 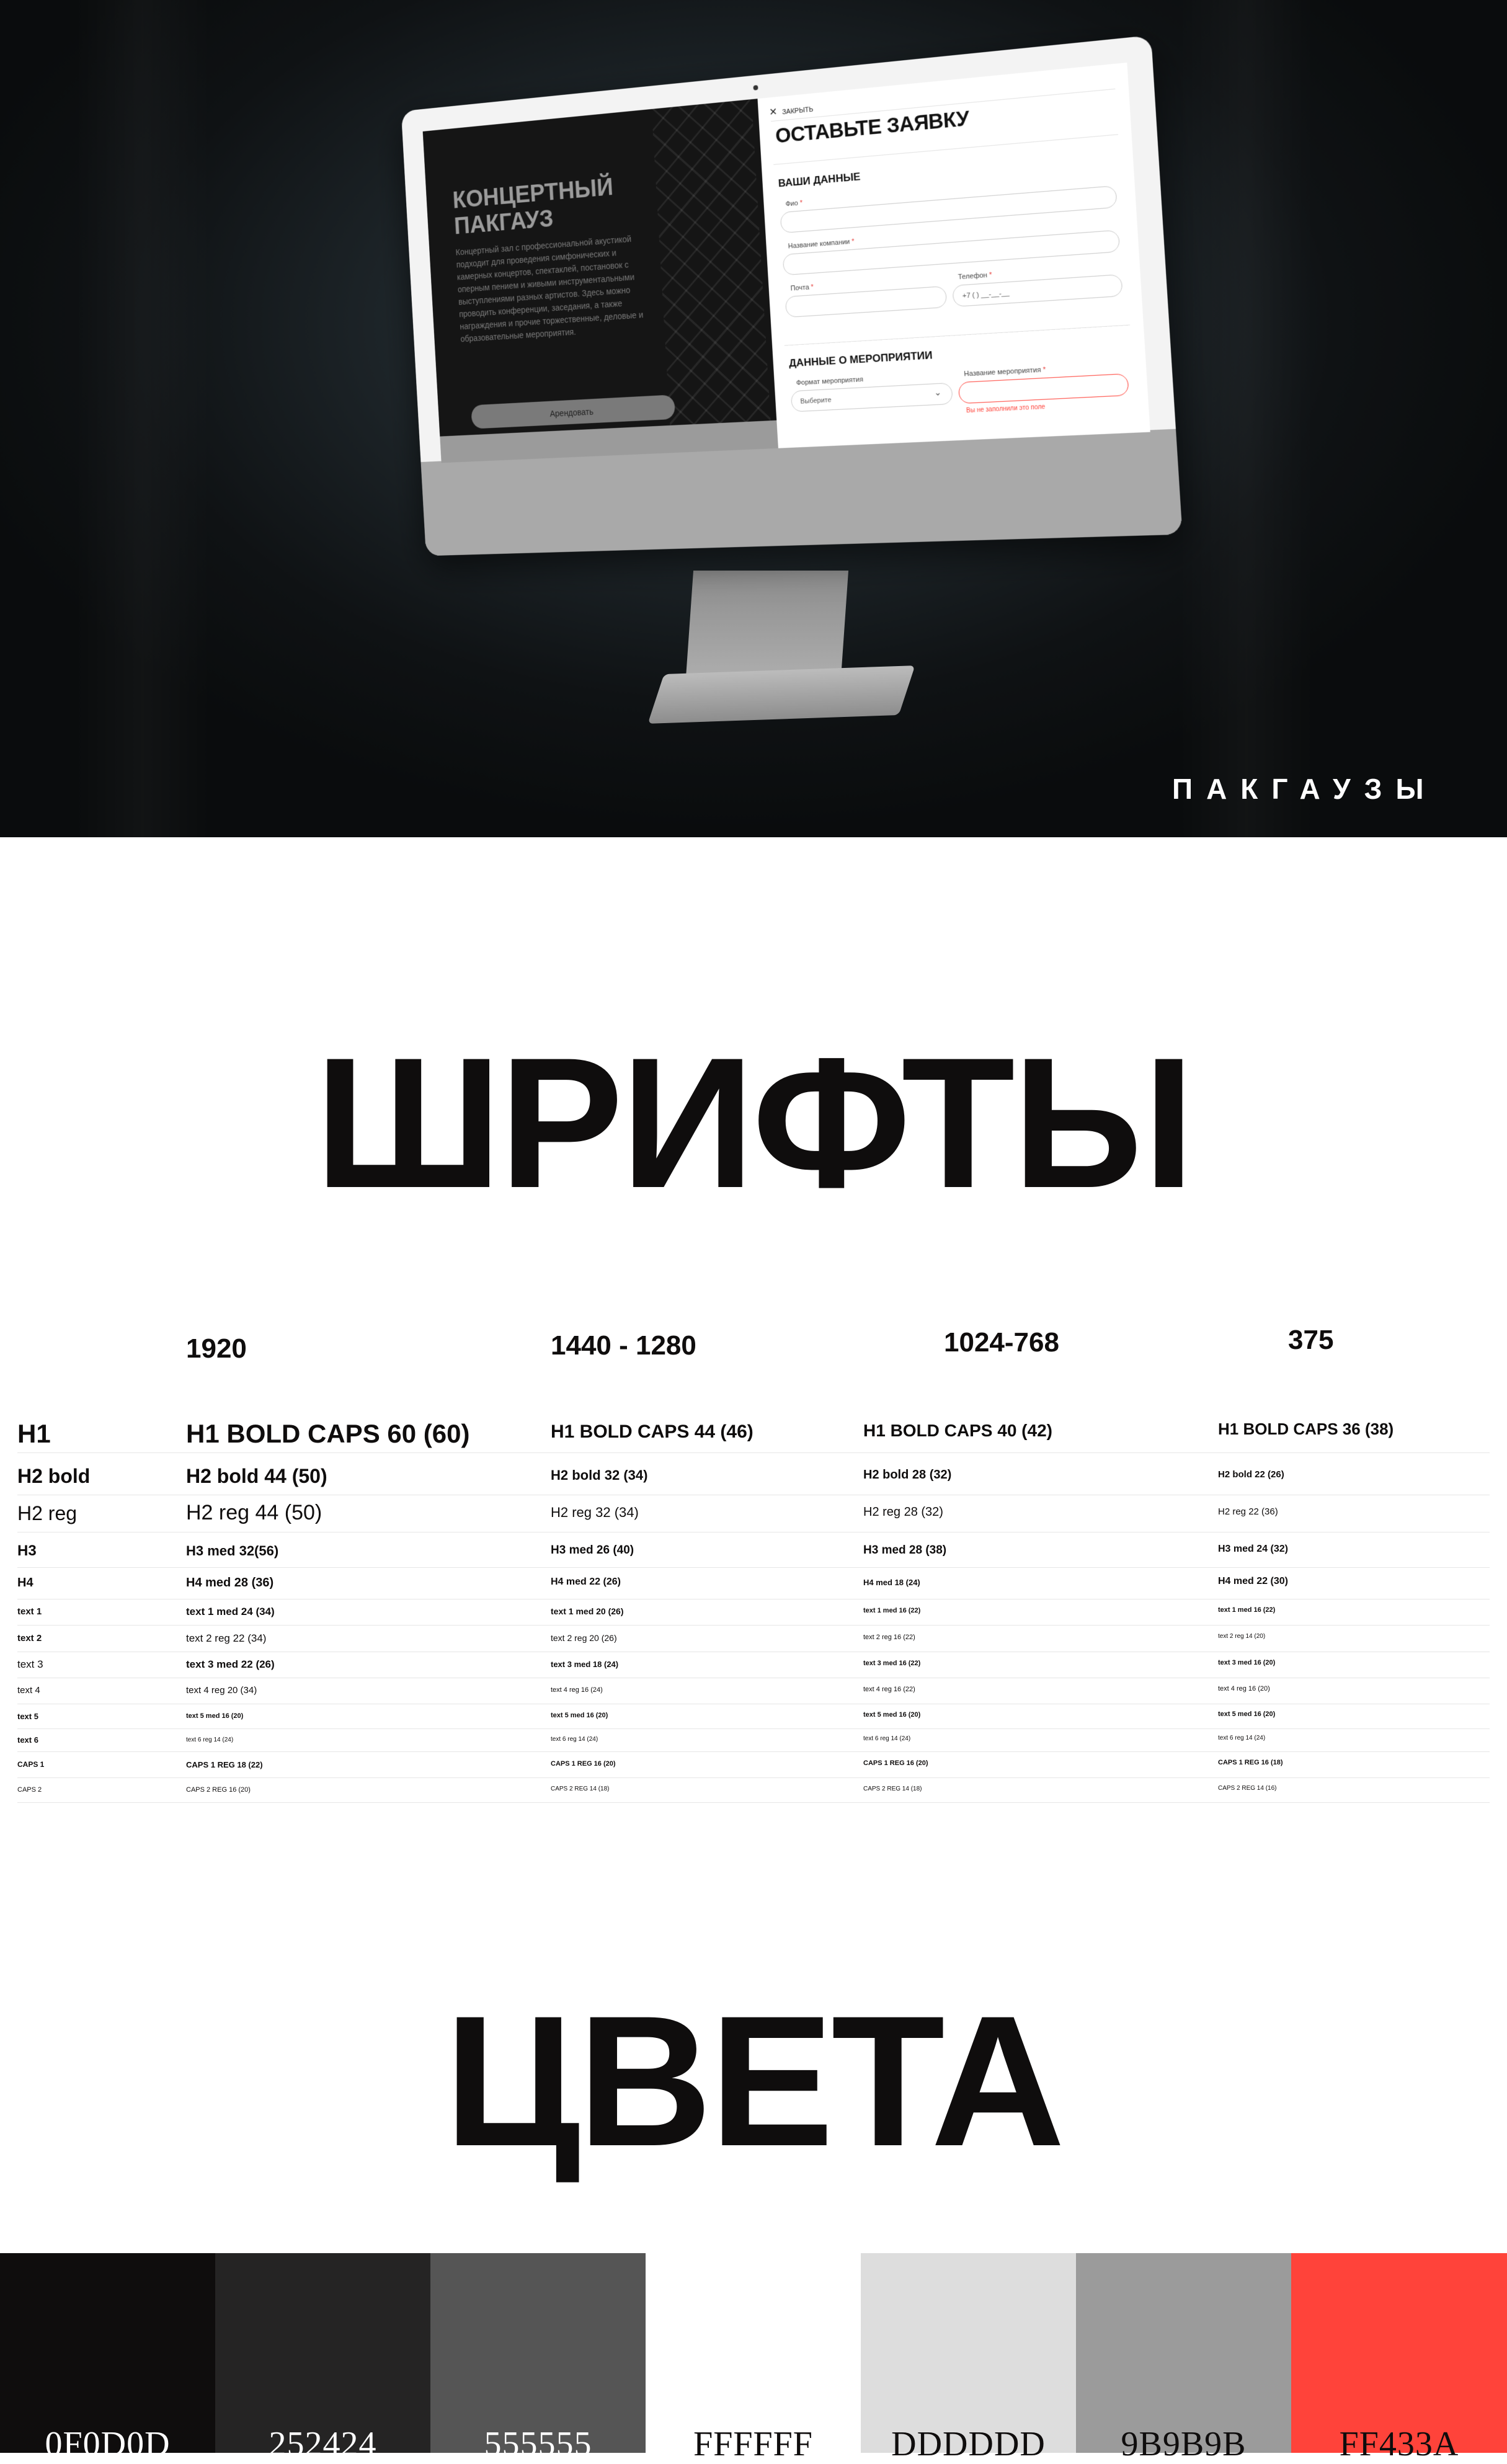 What do you see at coordinates (957, 1430) in the screenshot?
I see `spec-1024: H1 BOLD CAPS 40 (42)` at bounding box center [957, 1430].